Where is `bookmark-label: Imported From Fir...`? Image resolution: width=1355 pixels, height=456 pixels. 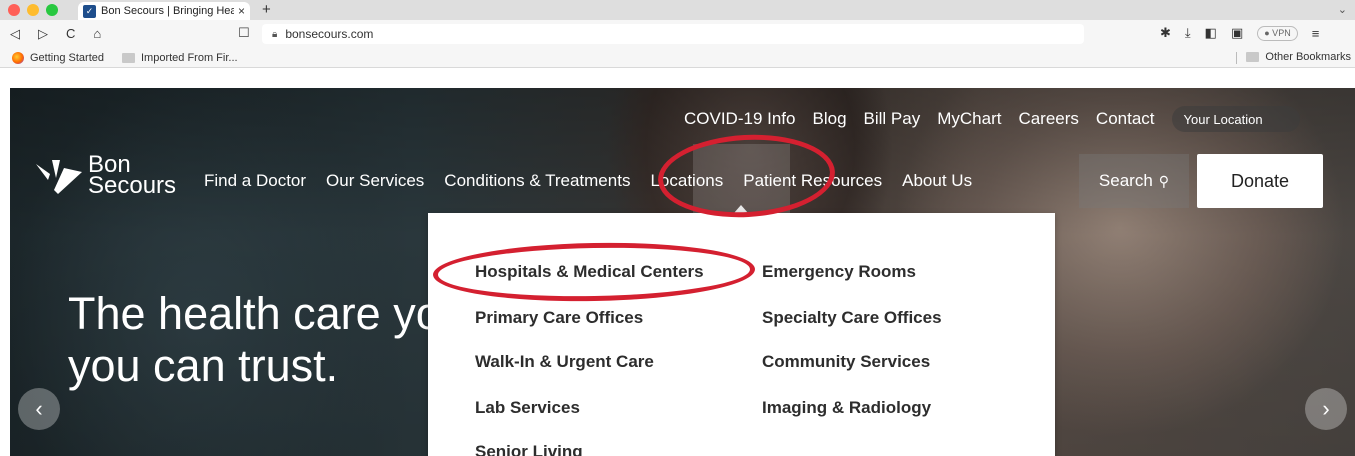
bookmark-label: Imported From Fir... is located at coordinates (189, 58).